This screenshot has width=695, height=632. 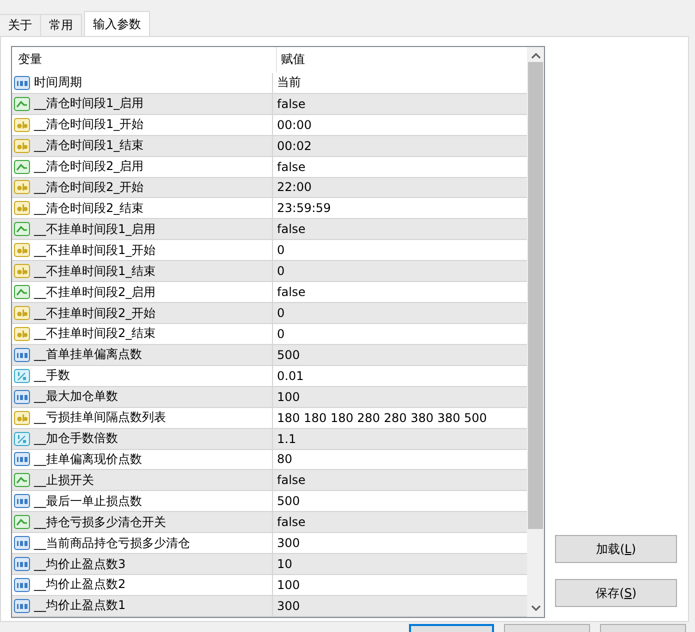 What do you see at coordinates (142, 396) in the screenshot?
I see `table-cell: __最大加仓单数` at bounding box center [142, 396].